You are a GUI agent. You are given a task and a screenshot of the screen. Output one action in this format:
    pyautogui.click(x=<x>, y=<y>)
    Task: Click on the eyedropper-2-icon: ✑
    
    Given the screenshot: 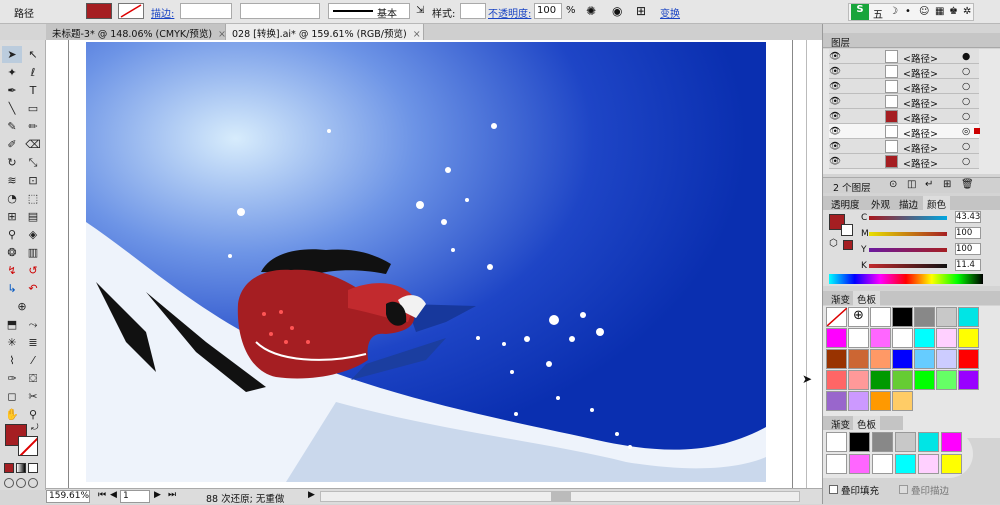 What is the action you would take?
    pyautogui.click(x=12, y=378)
    